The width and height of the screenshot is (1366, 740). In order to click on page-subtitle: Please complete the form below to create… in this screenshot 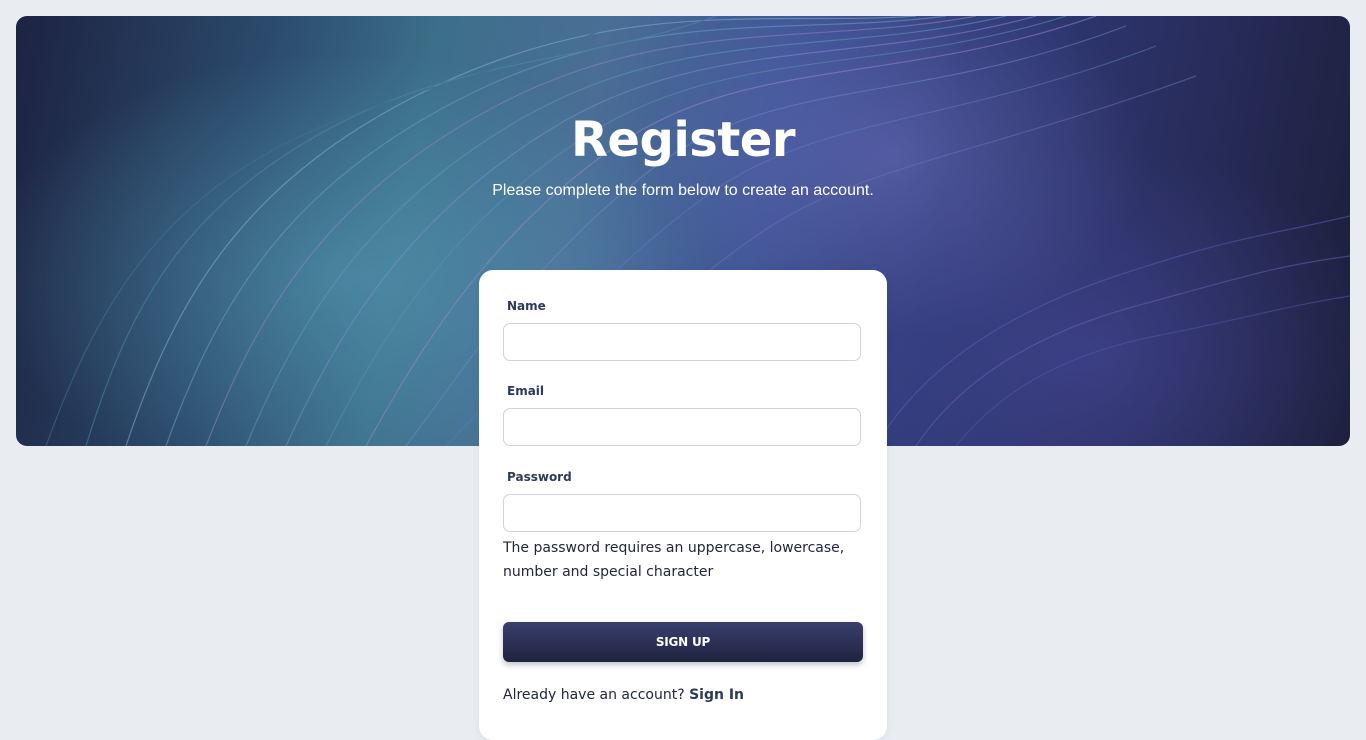, I will do `click(683, 190)`.